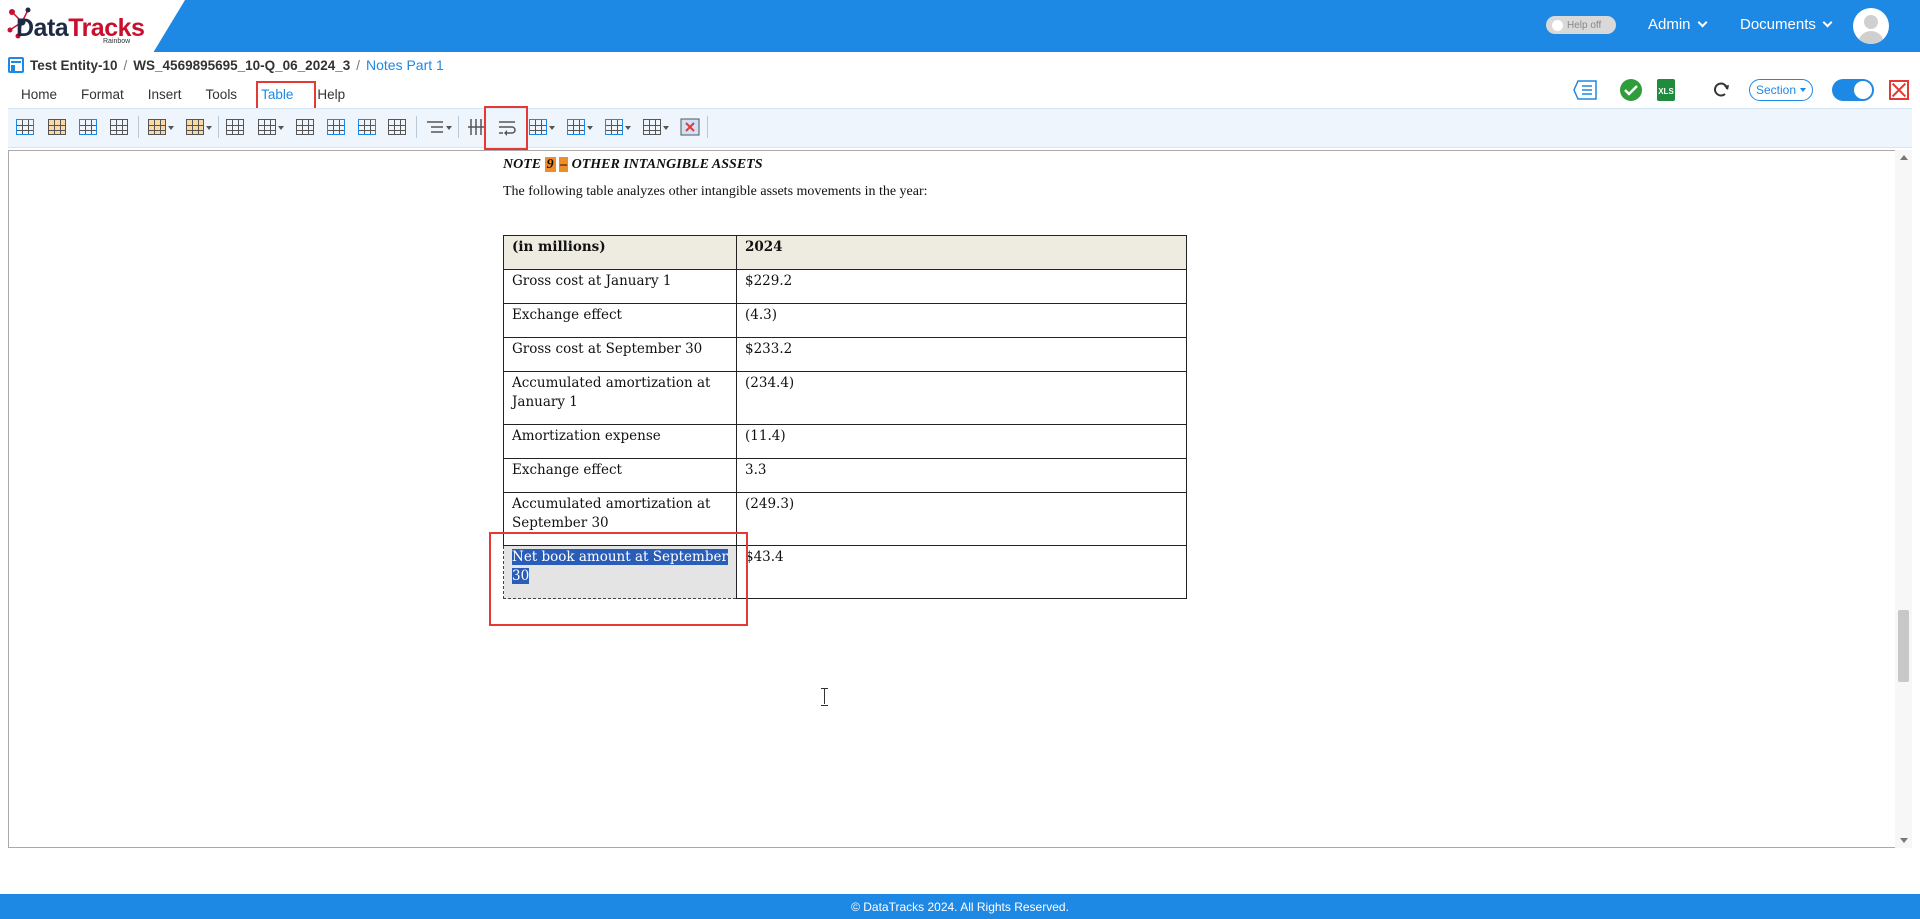 The image size is (1920, 919). What do you see at coordinates (506, 128) in the screenshot?
I see `text-wrap-highlight` at bounding box center [506, 128].